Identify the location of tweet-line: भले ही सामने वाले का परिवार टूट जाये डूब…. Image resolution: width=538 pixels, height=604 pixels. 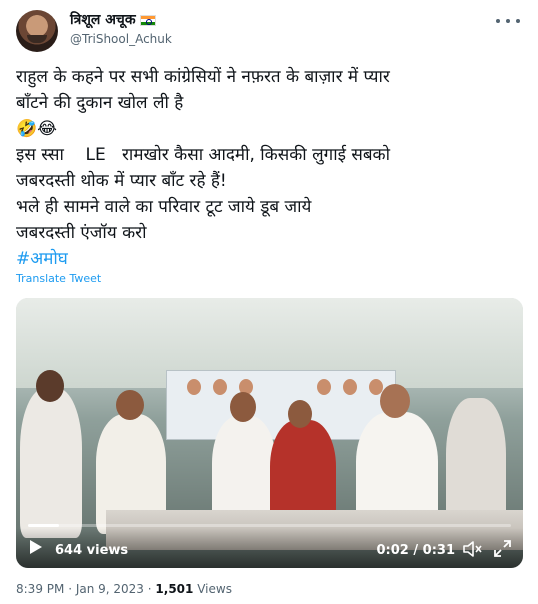
(164, 207).